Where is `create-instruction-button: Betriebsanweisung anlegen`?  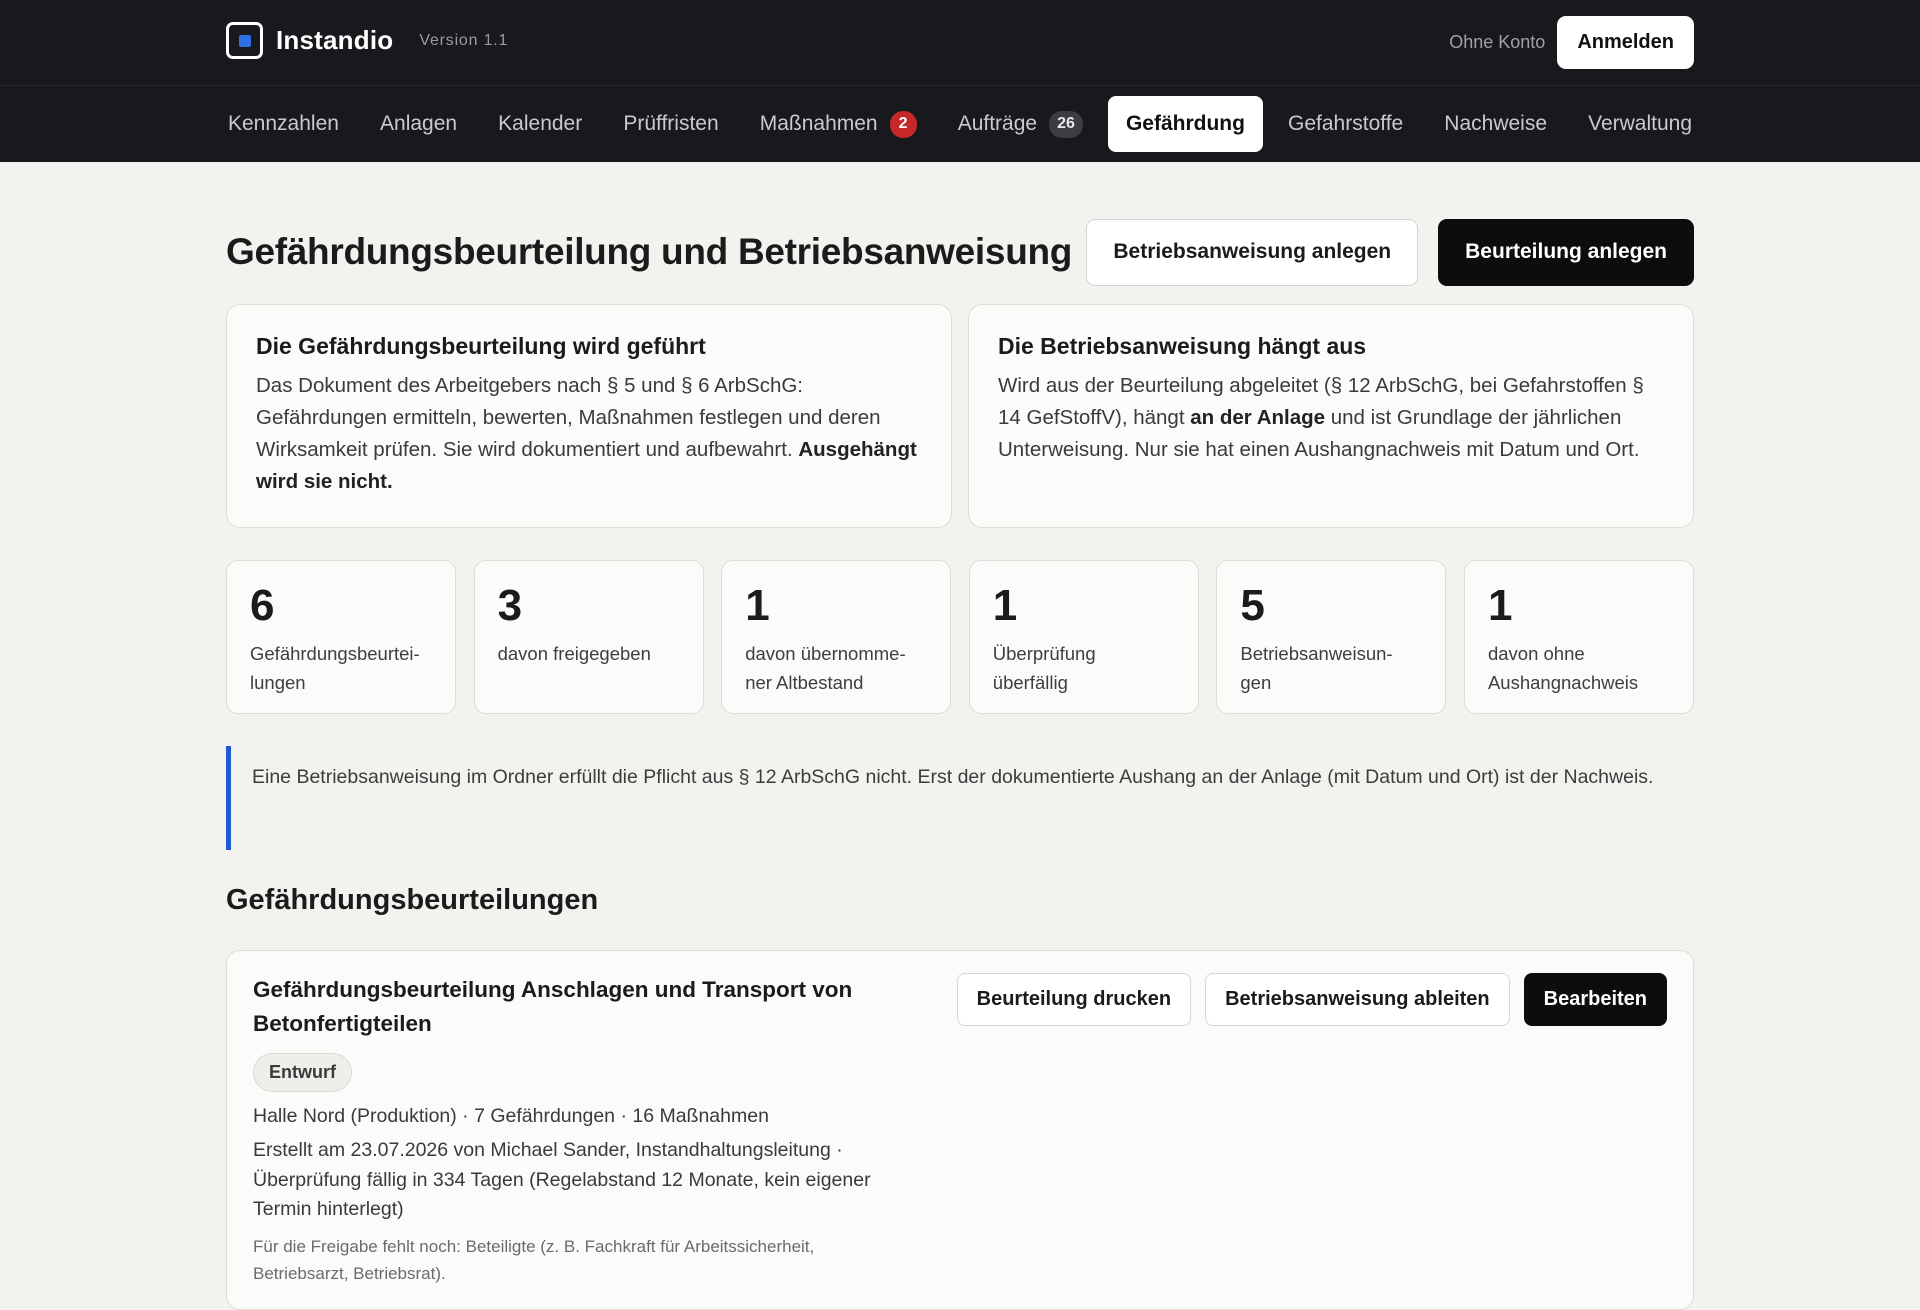 create-instruction-button: Betriebsanweisung anlegen is located at coordinates (1252, 252).